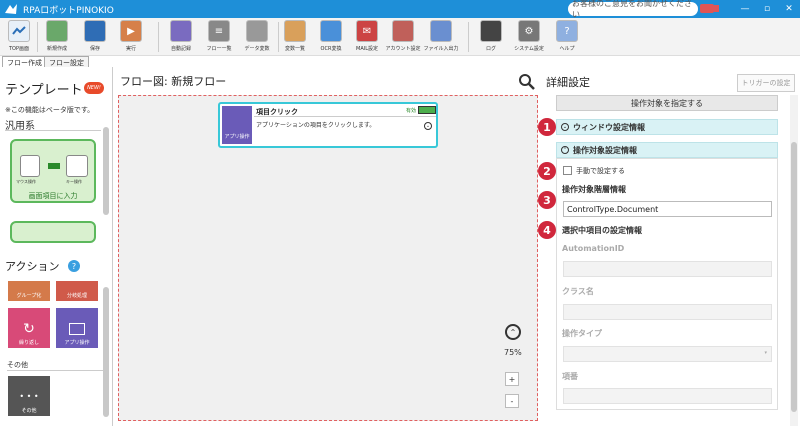 The height and width of the screenshot is (426, 800). Describe the element at coordinates (600, 171) in the screenshot. I see `manual-setting-label: 手動で設定する` at that location.